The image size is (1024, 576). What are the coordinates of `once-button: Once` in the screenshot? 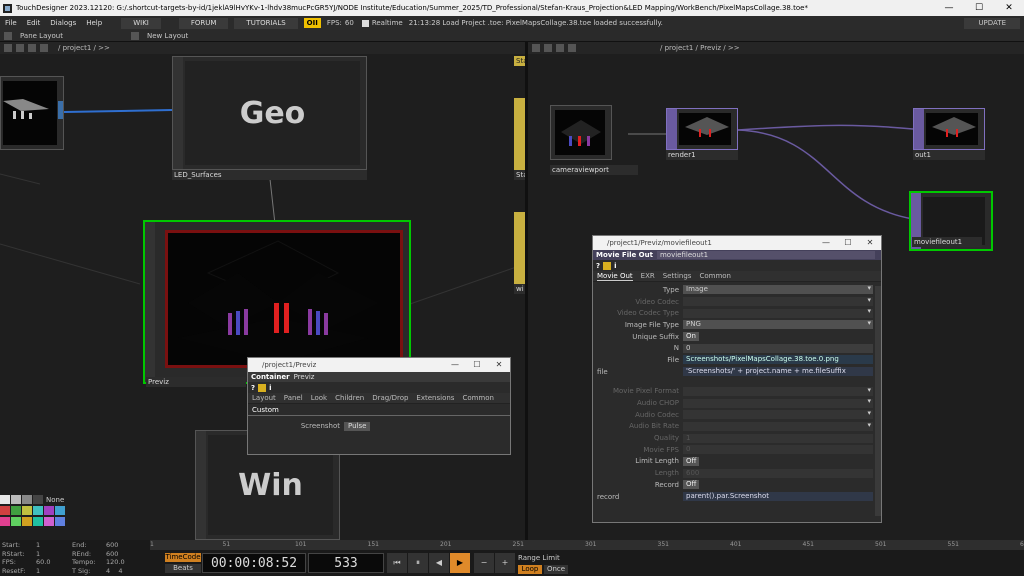 It's located at (556, 569).